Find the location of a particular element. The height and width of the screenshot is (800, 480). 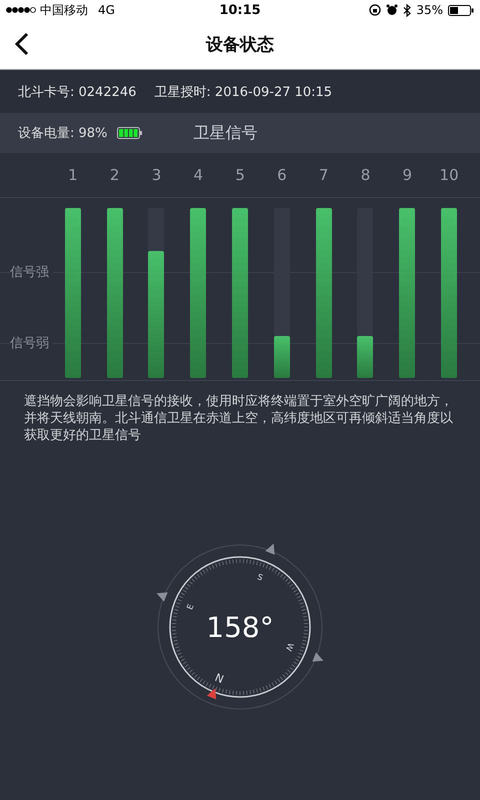

alarm-icon is located at coordinates (392, 10).